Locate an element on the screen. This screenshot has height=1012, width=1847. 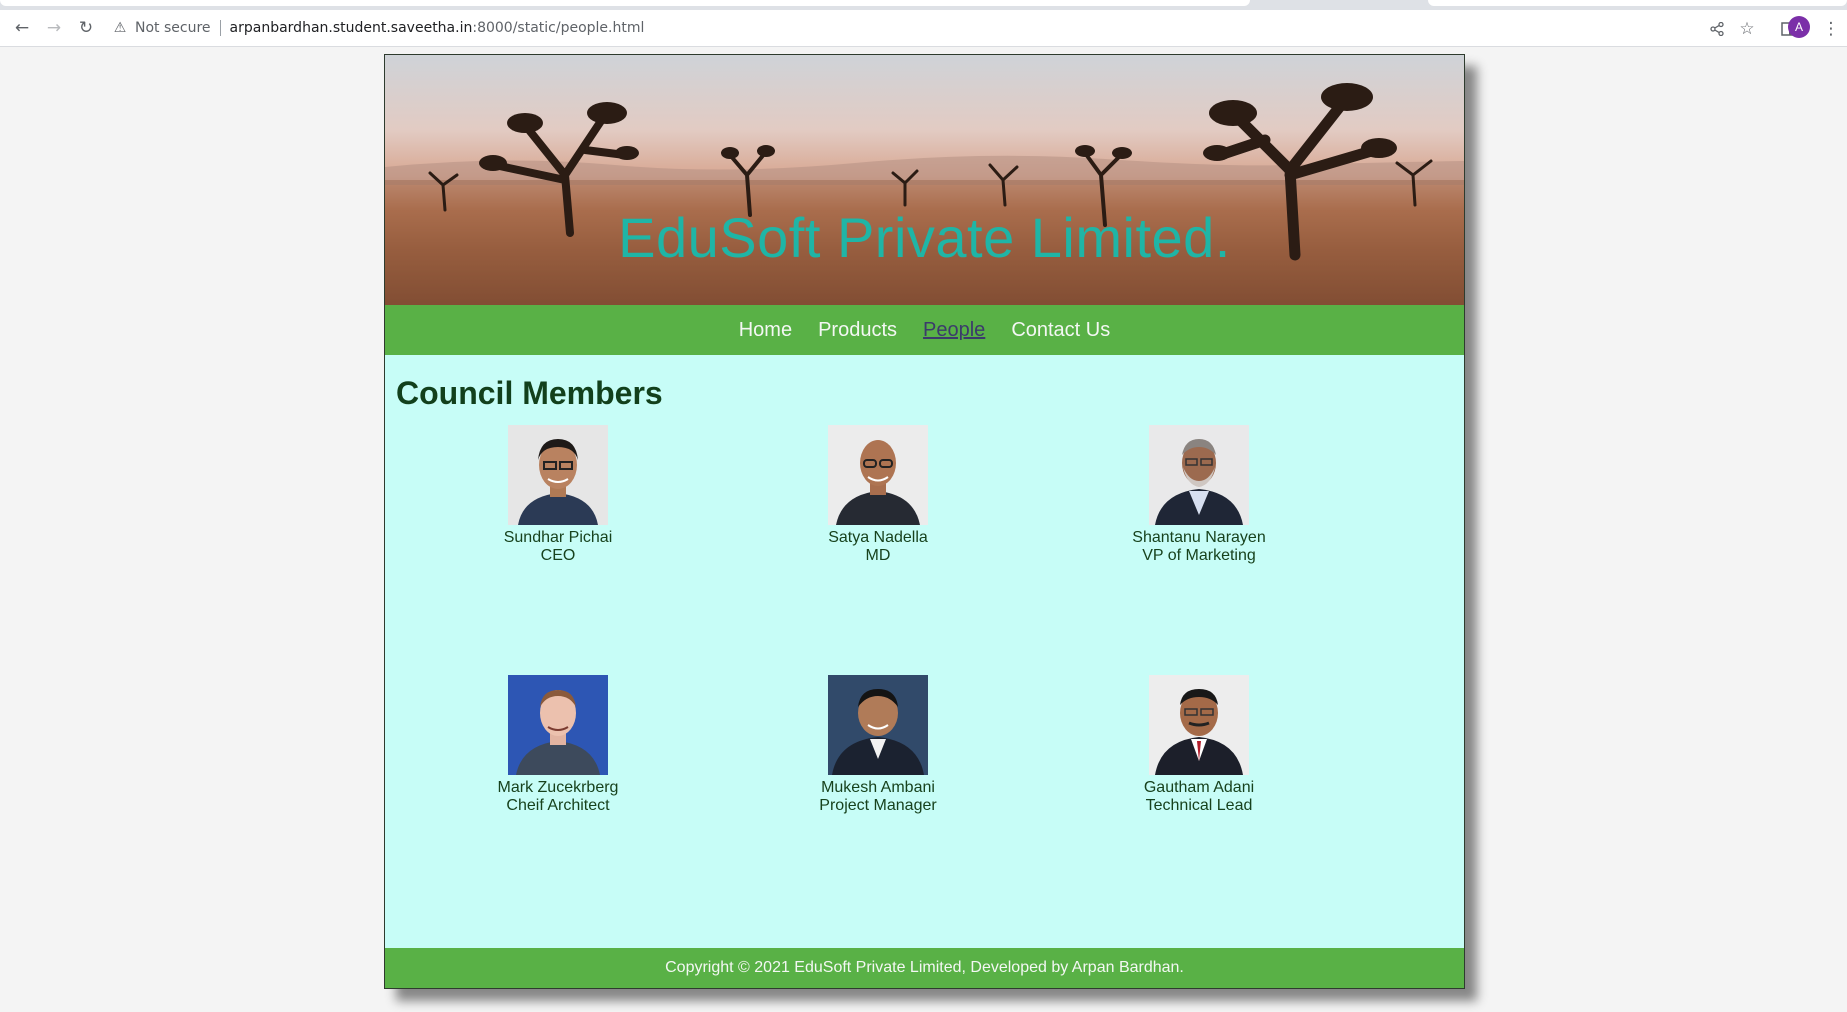
main-navigation: Home Products People Contact Us is located at coordinates (924, 330).